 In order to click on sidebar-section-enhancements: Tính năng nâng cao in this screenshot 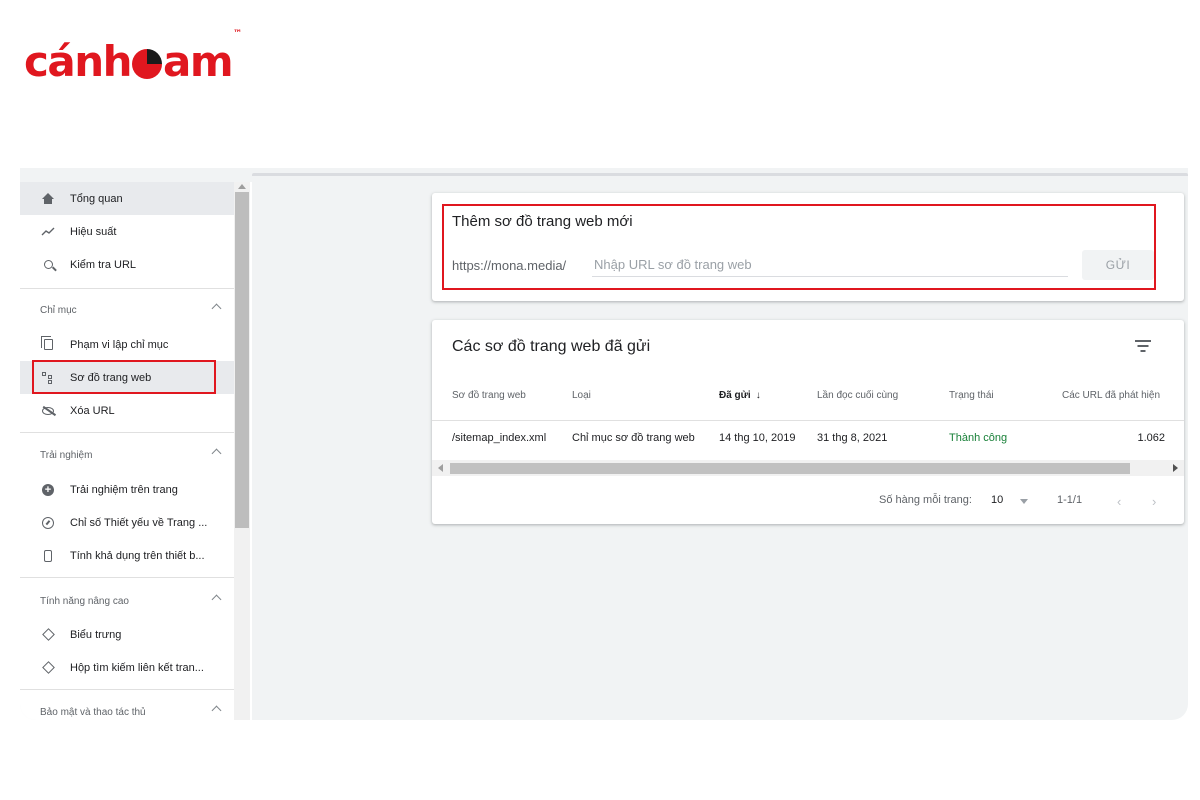, I will do `click(127, 601)`.